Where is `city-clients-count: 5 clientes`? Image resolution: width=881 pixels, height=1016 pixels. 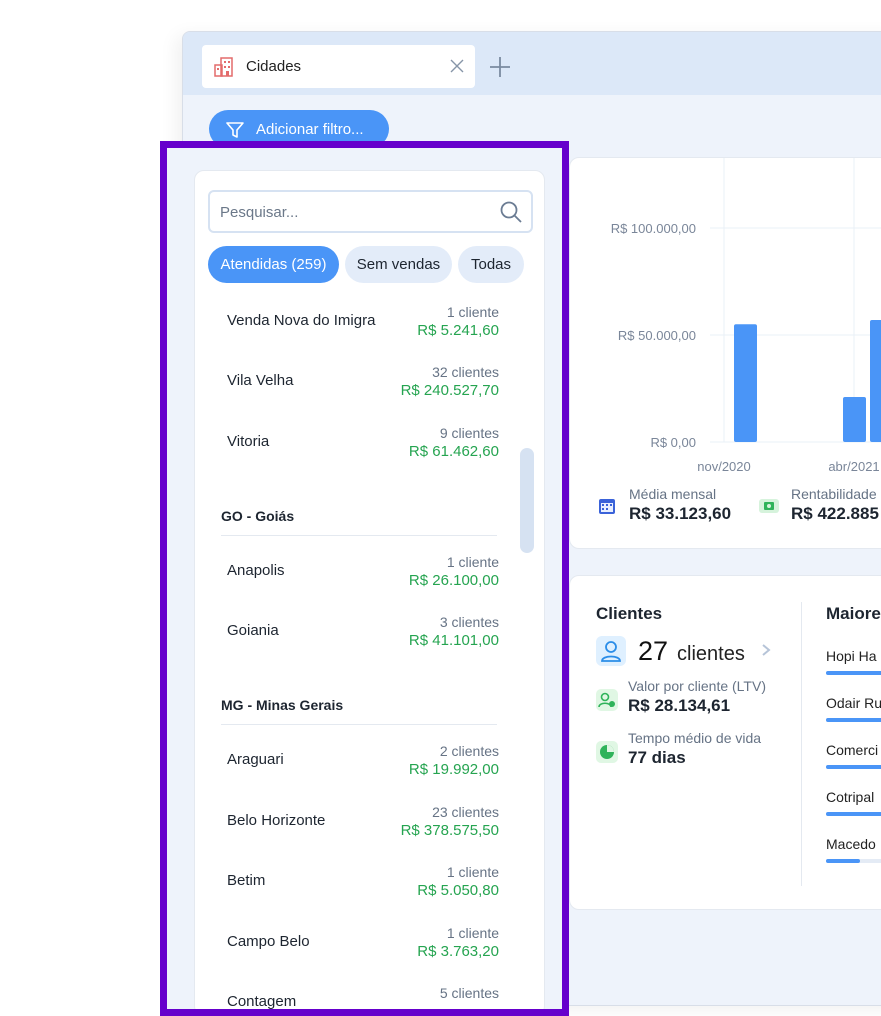
city-clients-count: 5 clientes is located at coordinates (469, 993).